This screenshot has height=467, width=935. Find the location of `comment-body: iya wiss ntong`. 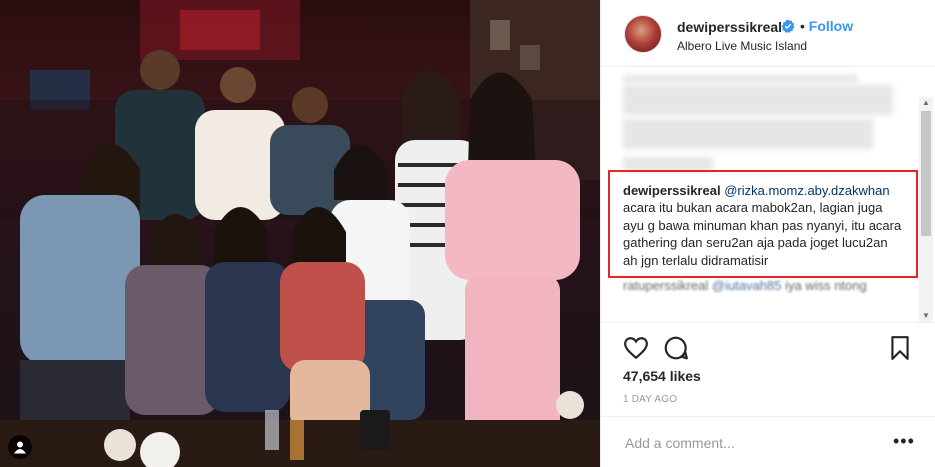

comment-body: iya wiss ntong is located at coordinates (824, 285).